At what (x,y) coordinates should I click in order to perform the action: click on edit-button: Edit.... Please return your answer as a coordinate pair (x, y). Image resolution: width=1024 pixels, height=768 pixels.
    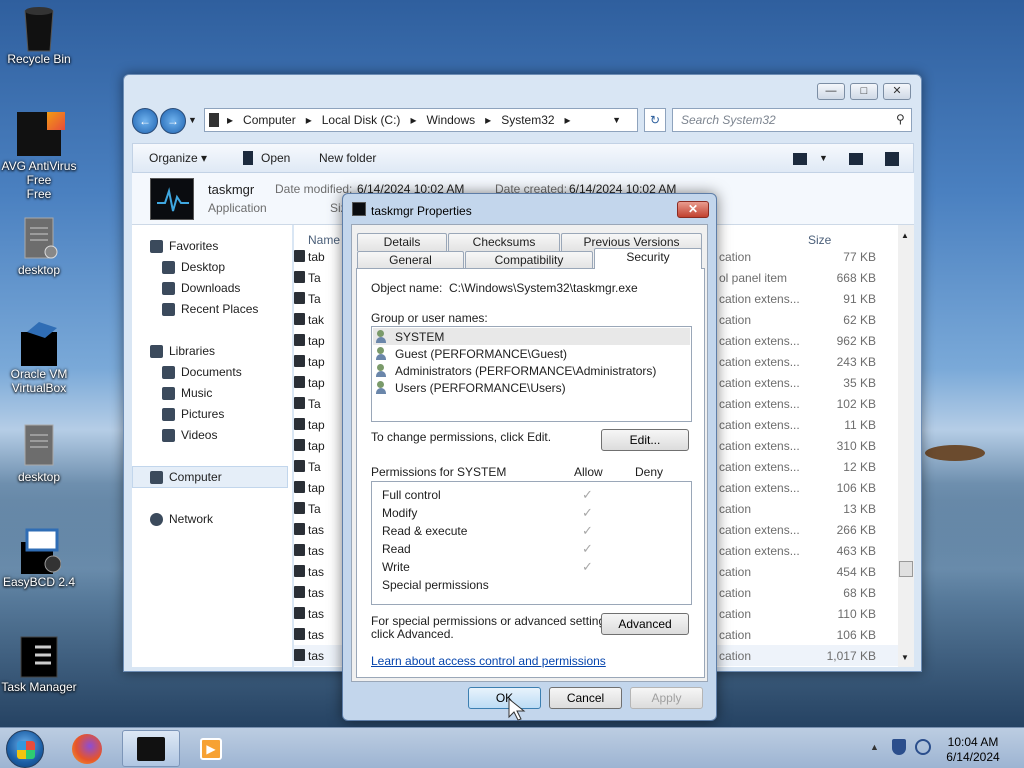
    Looking at the image, I should click on (645, 440).